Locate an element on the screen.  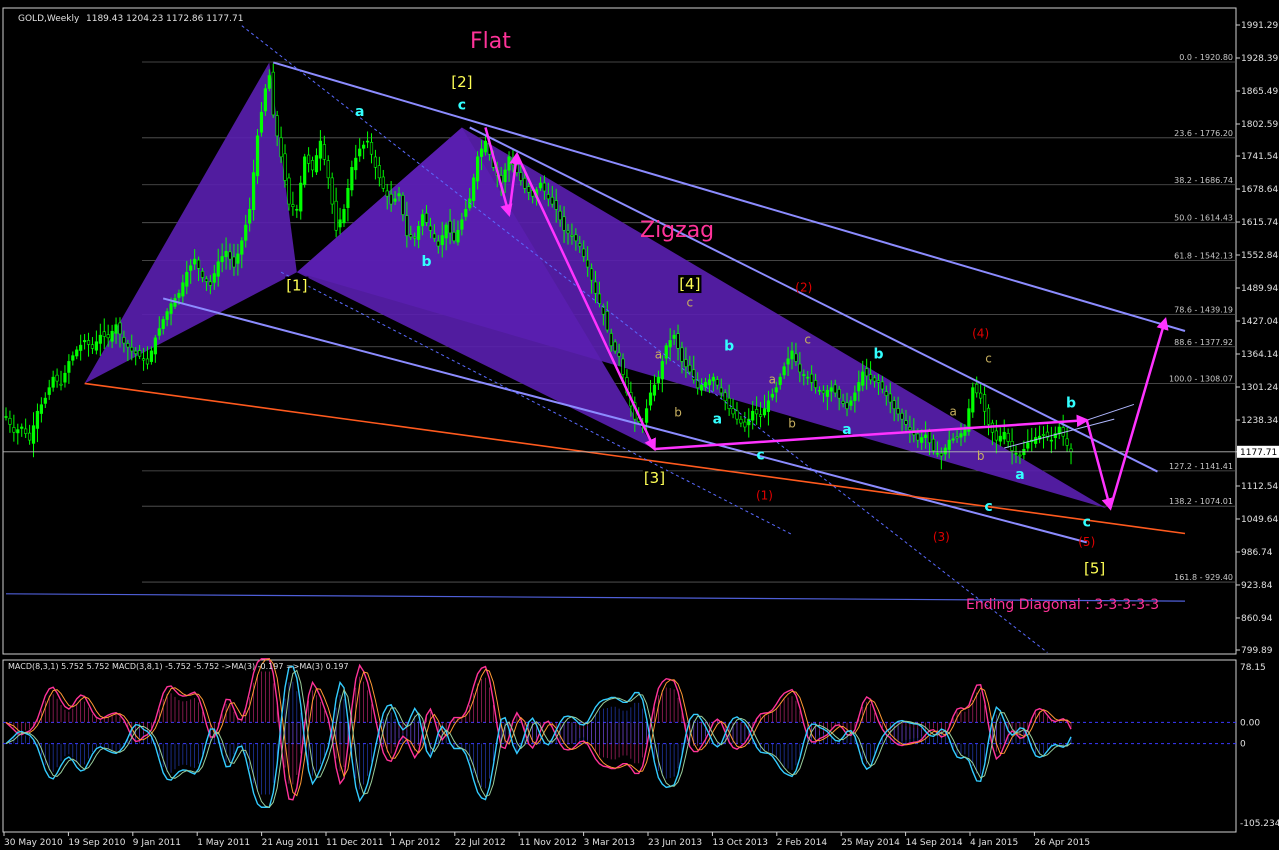
fib-level-label: 161.8 - 929.40 is located at coordinates (1203, 577).